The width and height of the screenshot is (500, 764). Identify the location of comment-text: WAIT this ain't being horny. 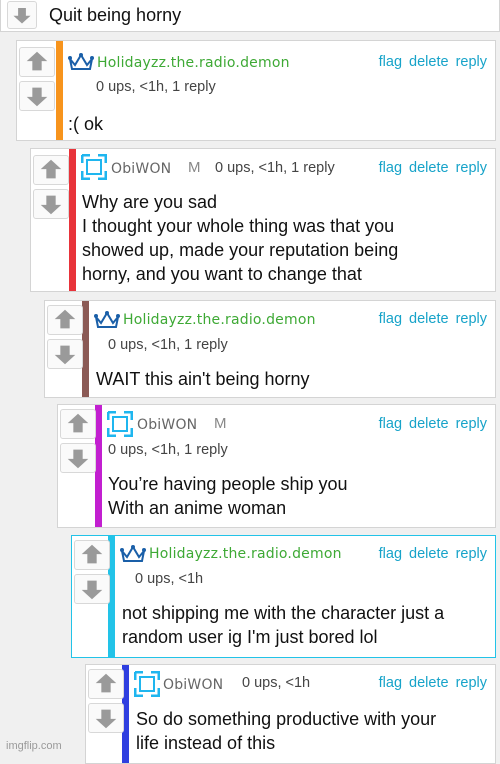
(203, 379).